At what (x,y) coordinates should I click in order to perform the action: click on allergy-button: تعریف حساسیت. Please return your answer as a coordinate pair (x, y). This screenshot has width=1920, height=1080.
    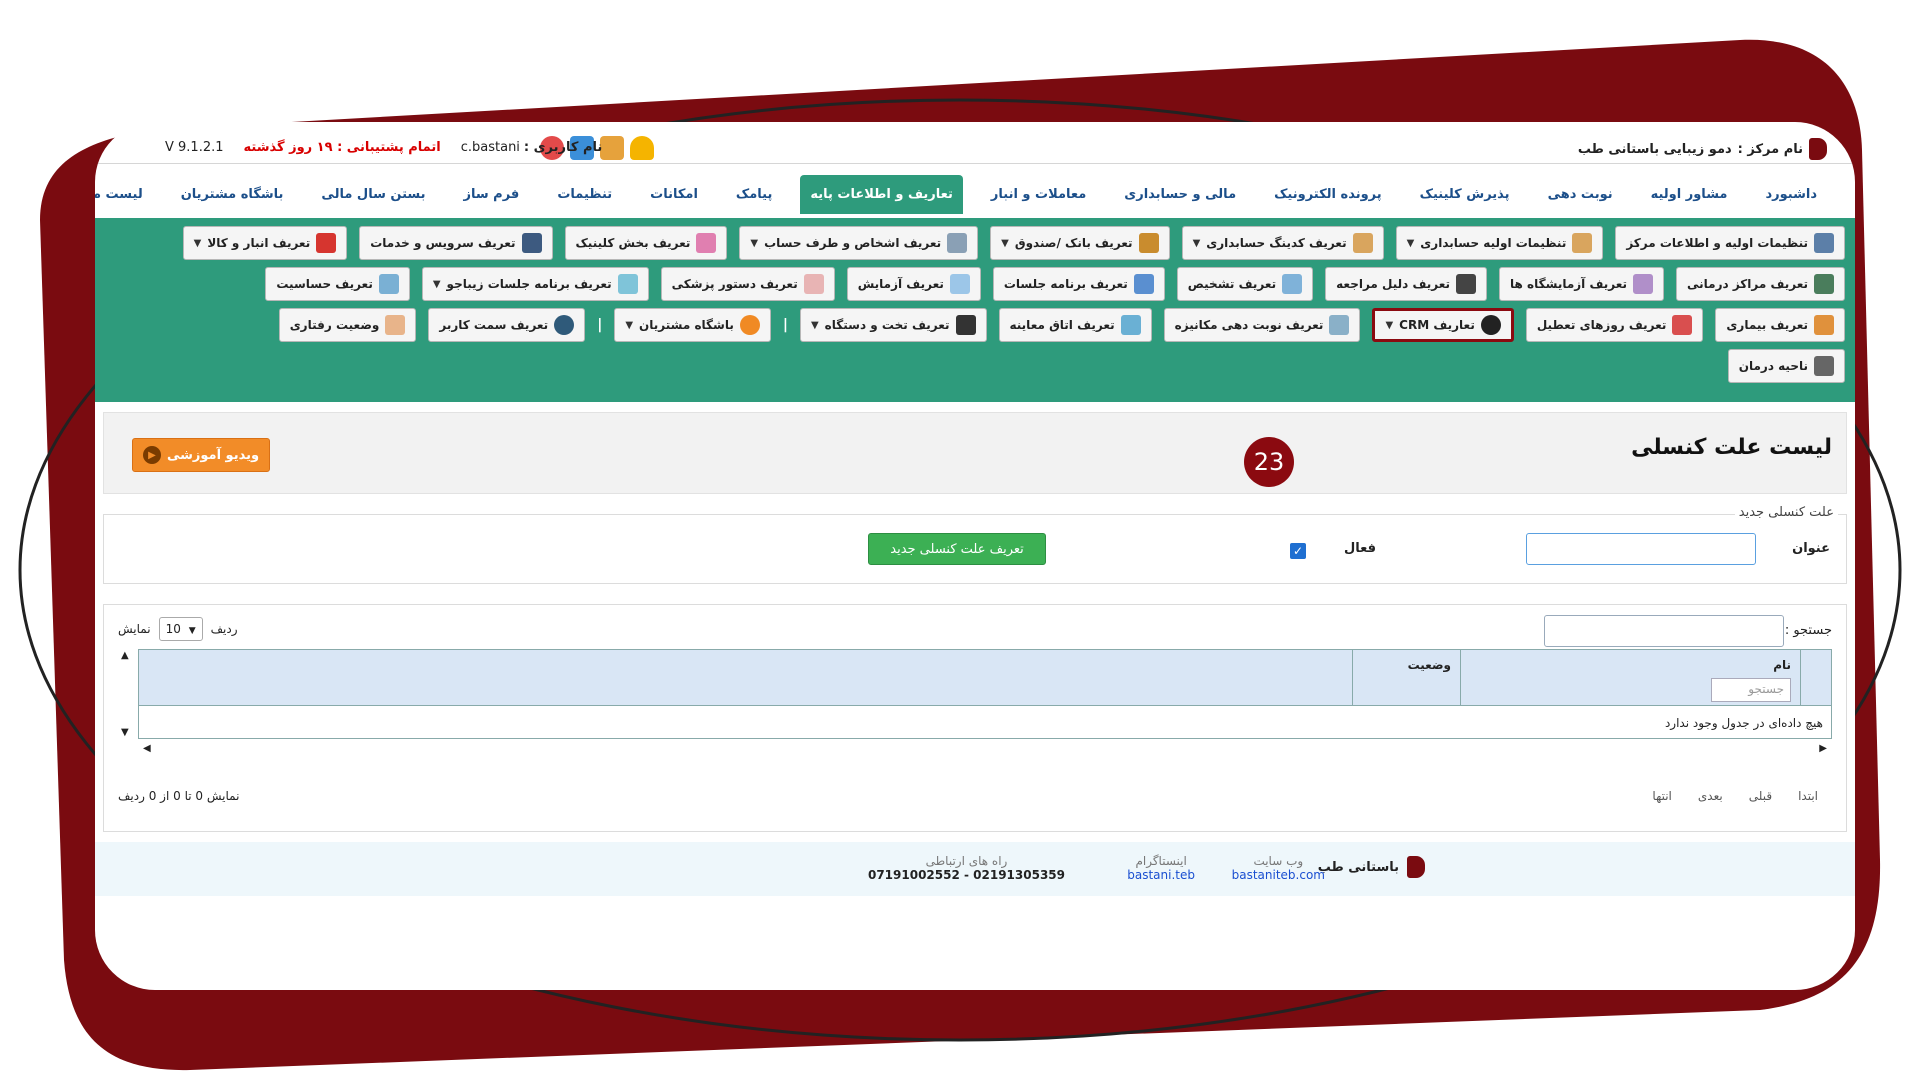
    Looking at the image, I should click on (337, 284).